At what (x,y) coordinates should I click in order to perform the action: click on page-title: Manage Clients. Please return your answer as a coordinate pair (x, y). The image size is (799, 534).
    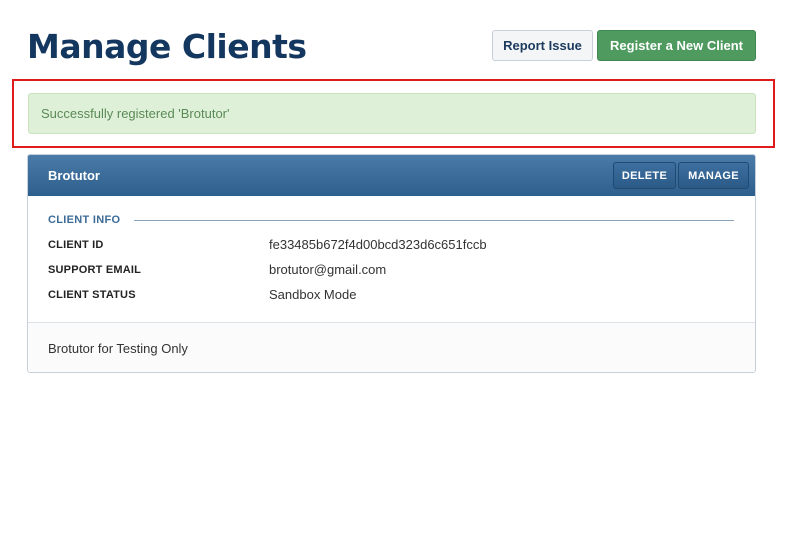
    Looking at the image, I should click on (167, 46).